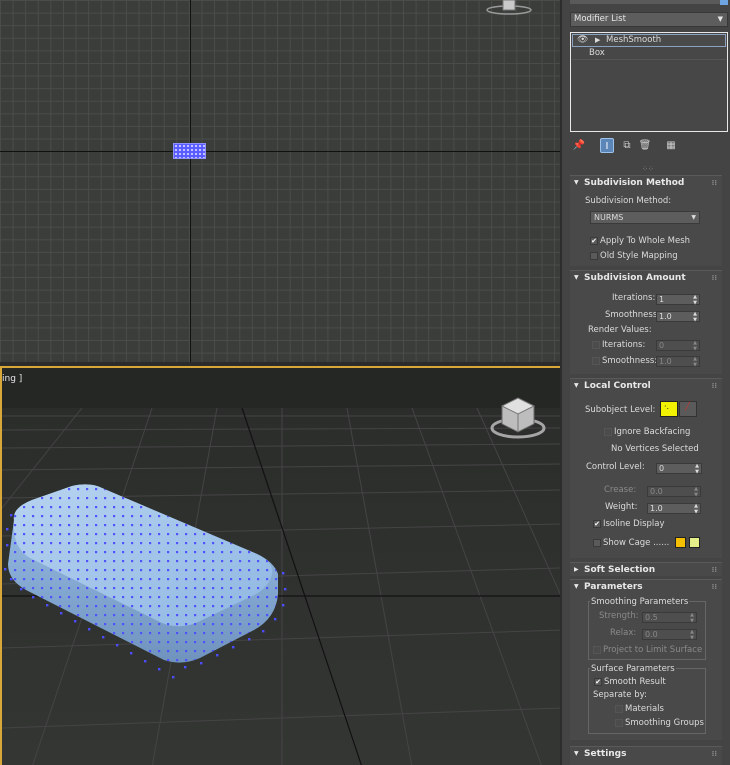  I want to click on materials-checkbox, so click(619, 709).